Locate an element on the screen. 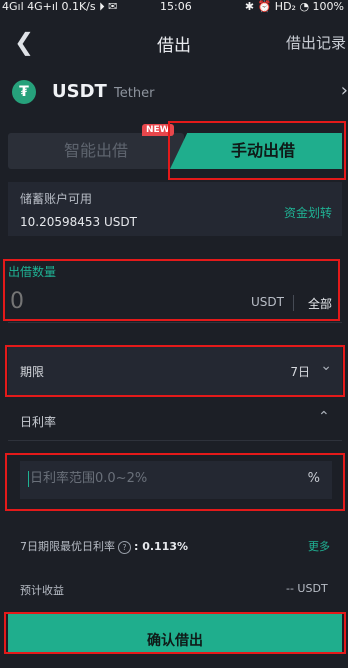 Image resolution: width=348 pixels, height=668 pixels. daily-rate-field: % is located at coordinates (175, 482).